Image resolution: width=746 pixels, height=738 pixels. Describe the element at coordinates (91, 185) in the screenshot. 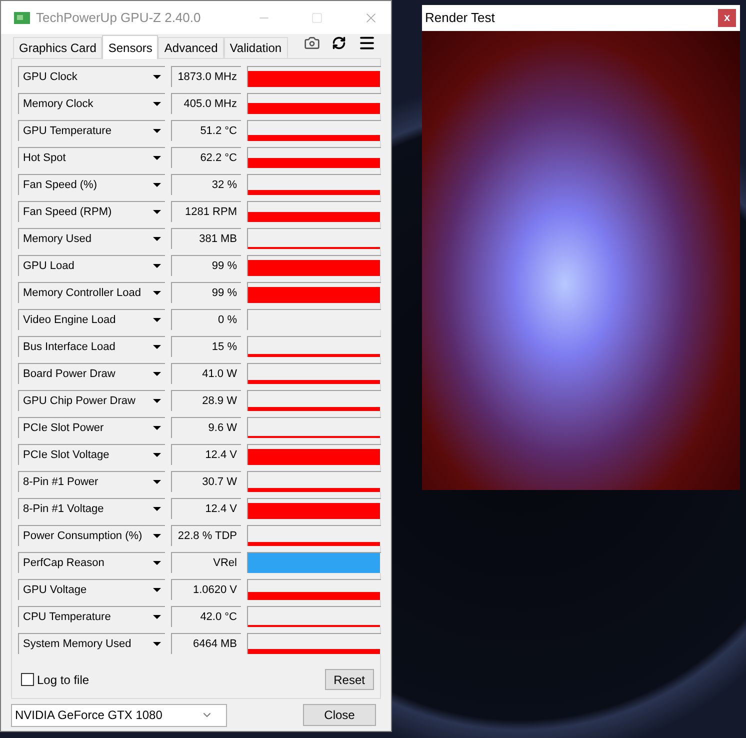

I see `sensor-dropdown: Fan Speed (%)` at that location.